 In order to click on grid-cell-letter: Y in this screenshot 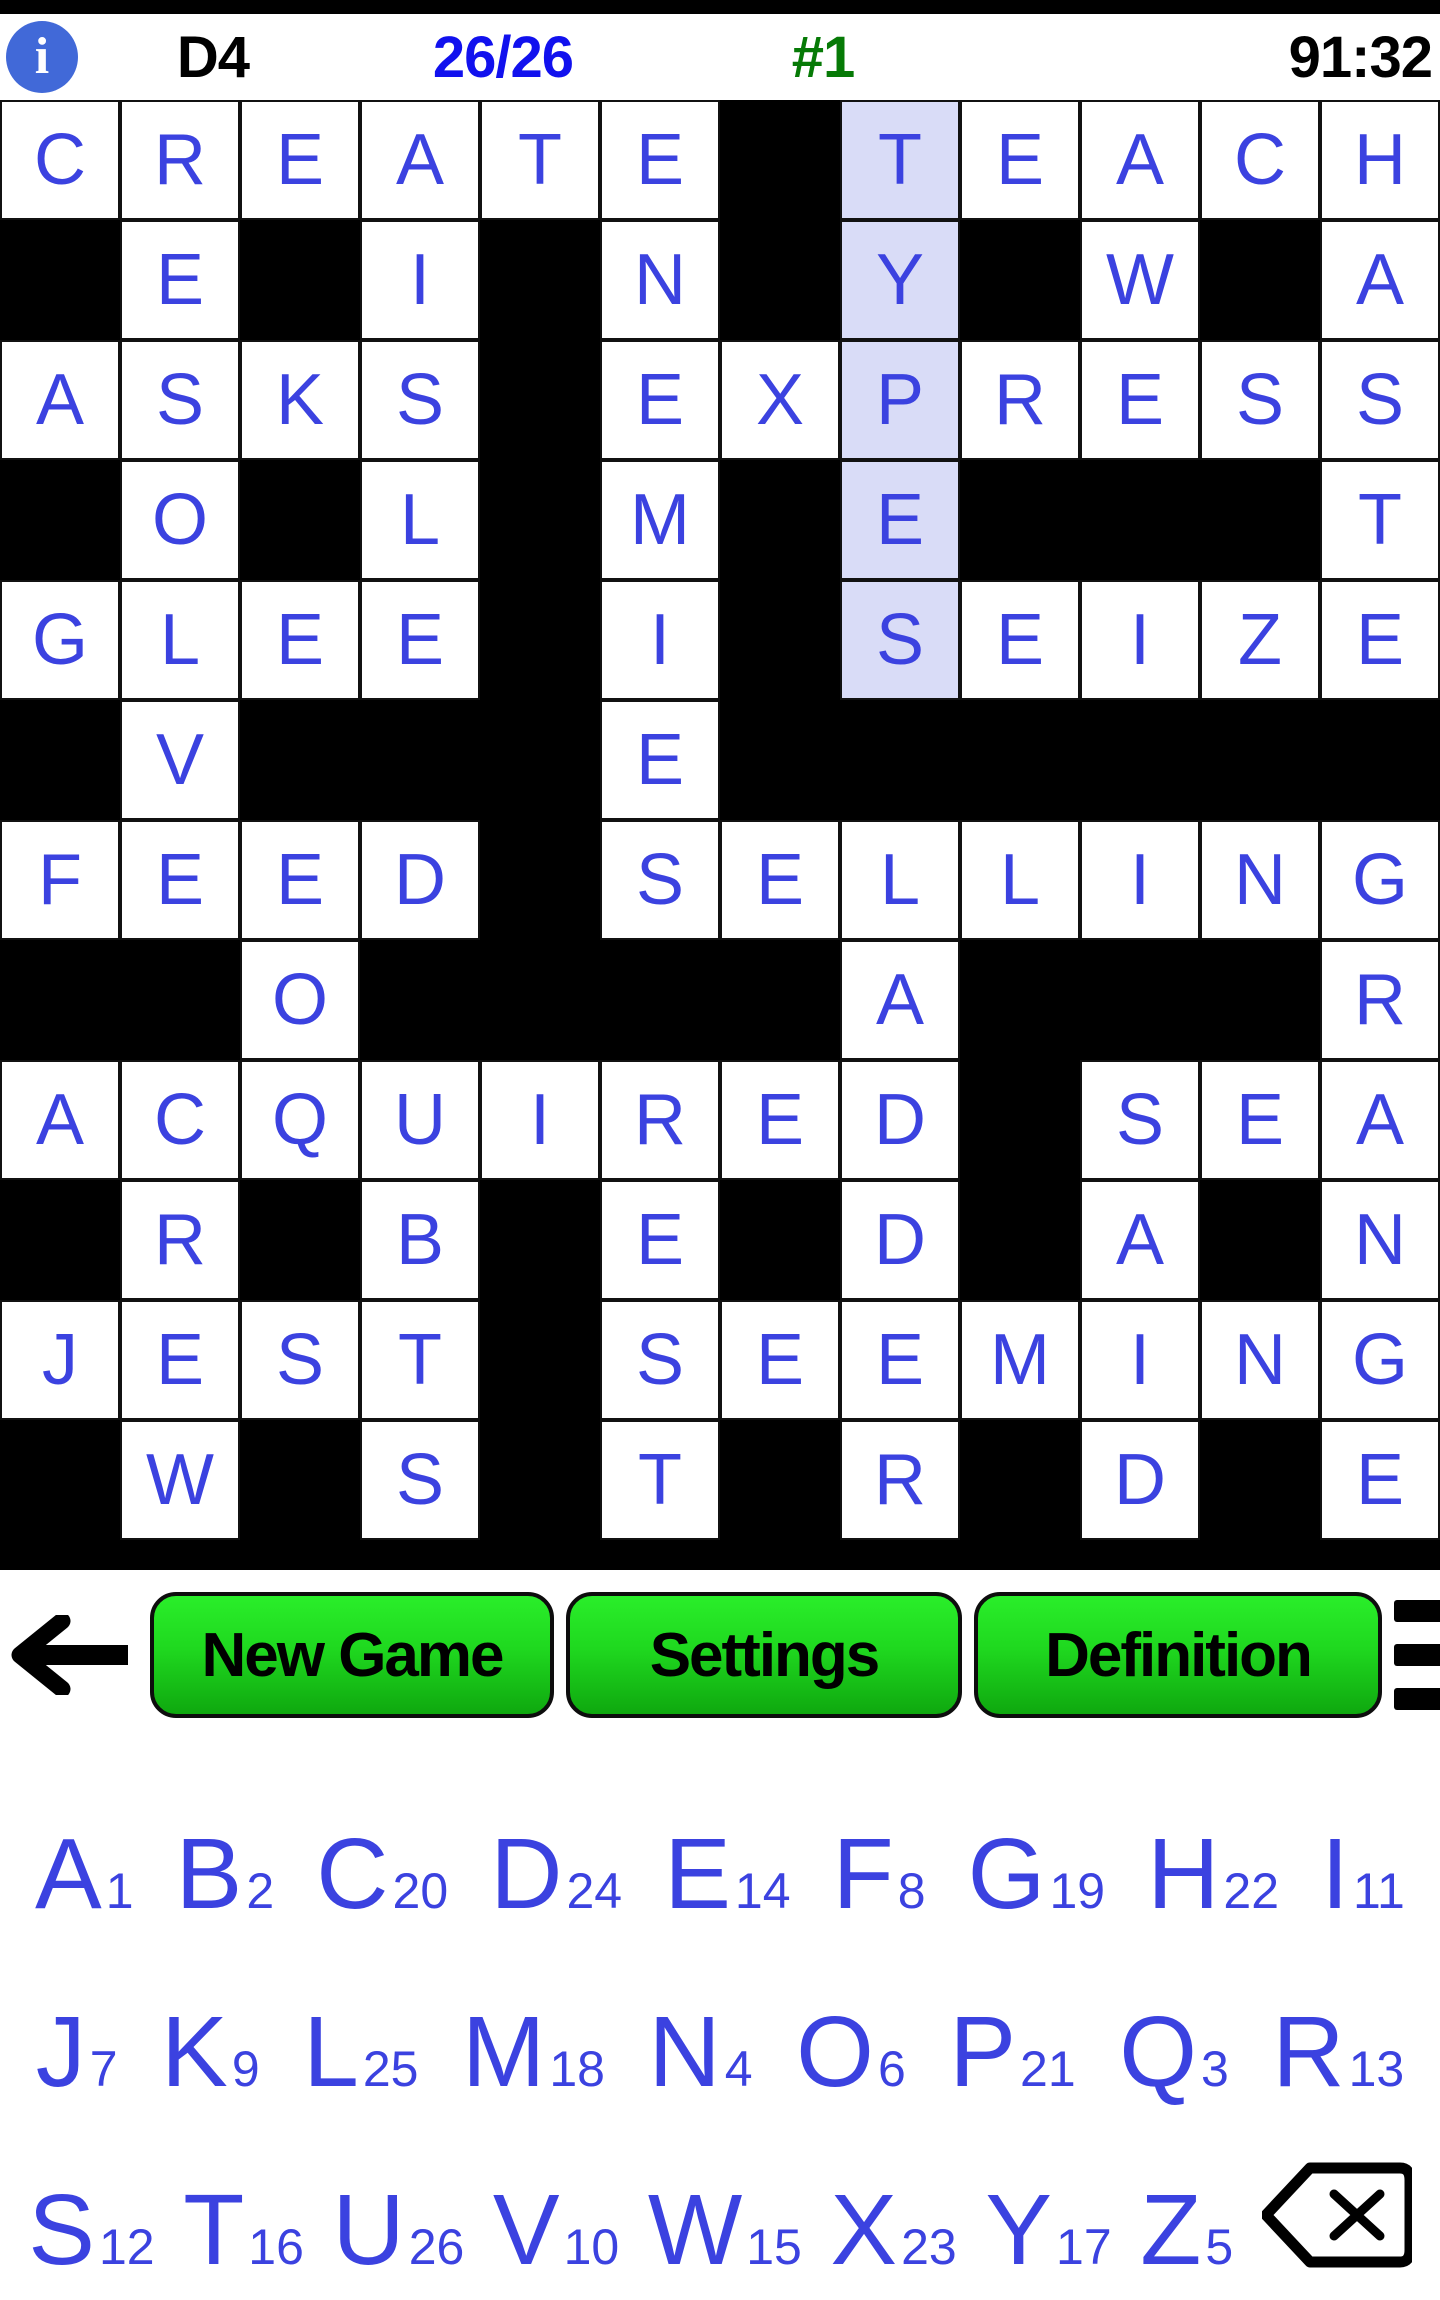, I will do `click(900, 280)`.